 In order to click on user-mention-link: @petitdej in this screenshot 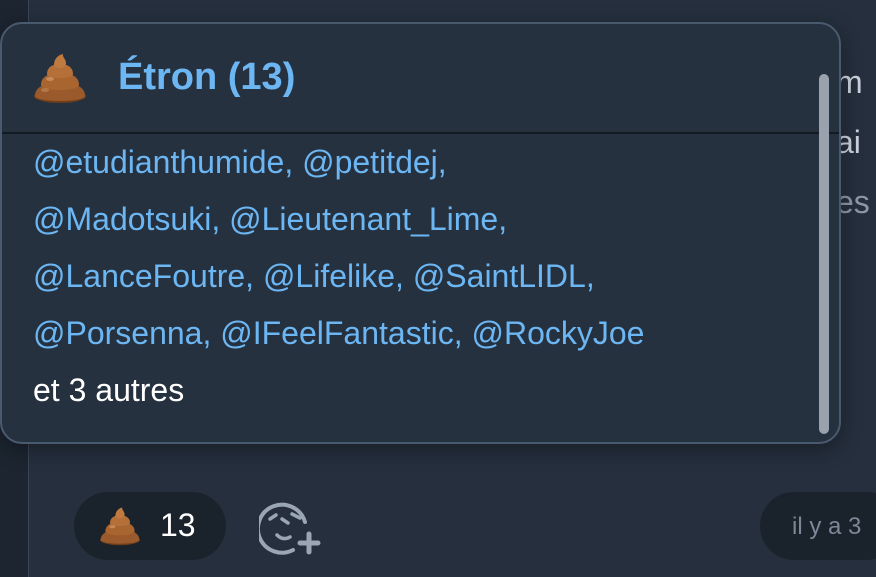, I will do `click(370, 162)`.